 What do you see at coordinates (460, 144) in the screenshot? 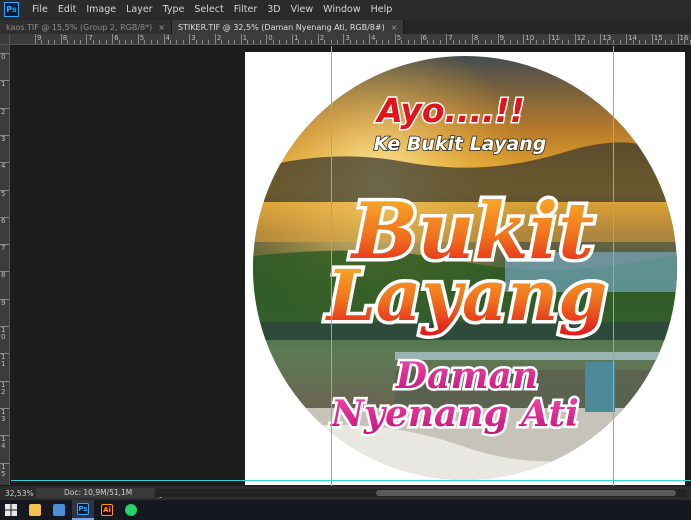
I see `sticker-line2: Ke Bukit Layang` at bounding box center [460, 144].